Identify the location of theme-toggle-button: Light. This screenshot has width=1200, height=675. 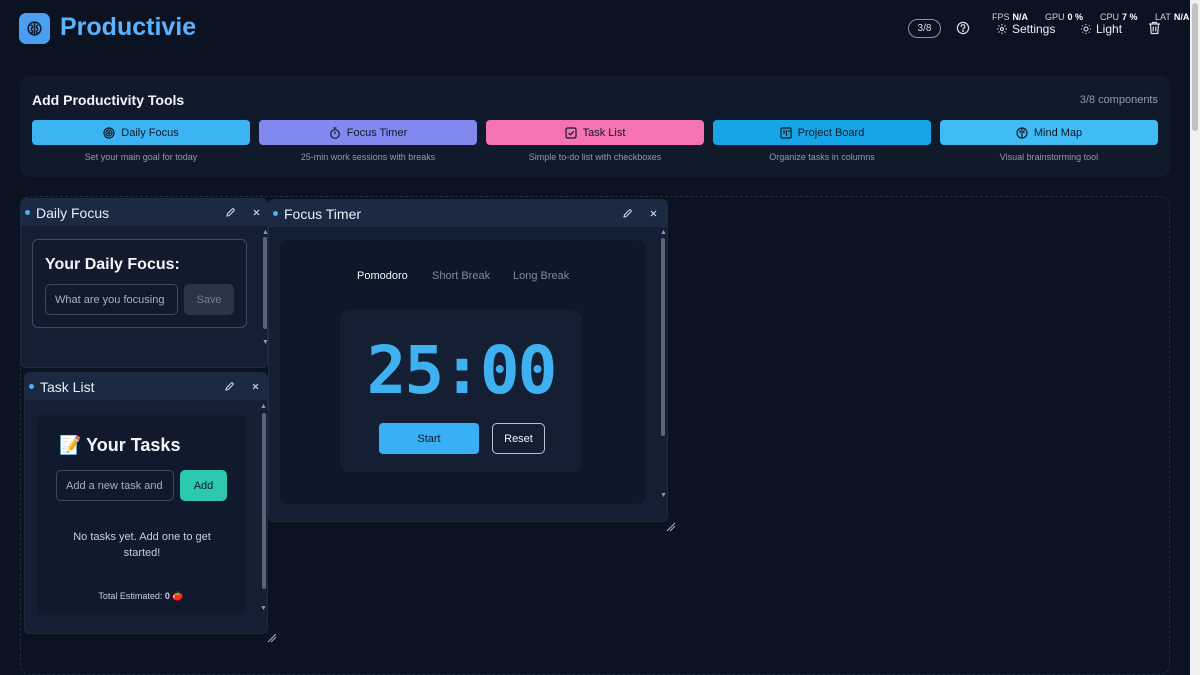
(1101, 29).